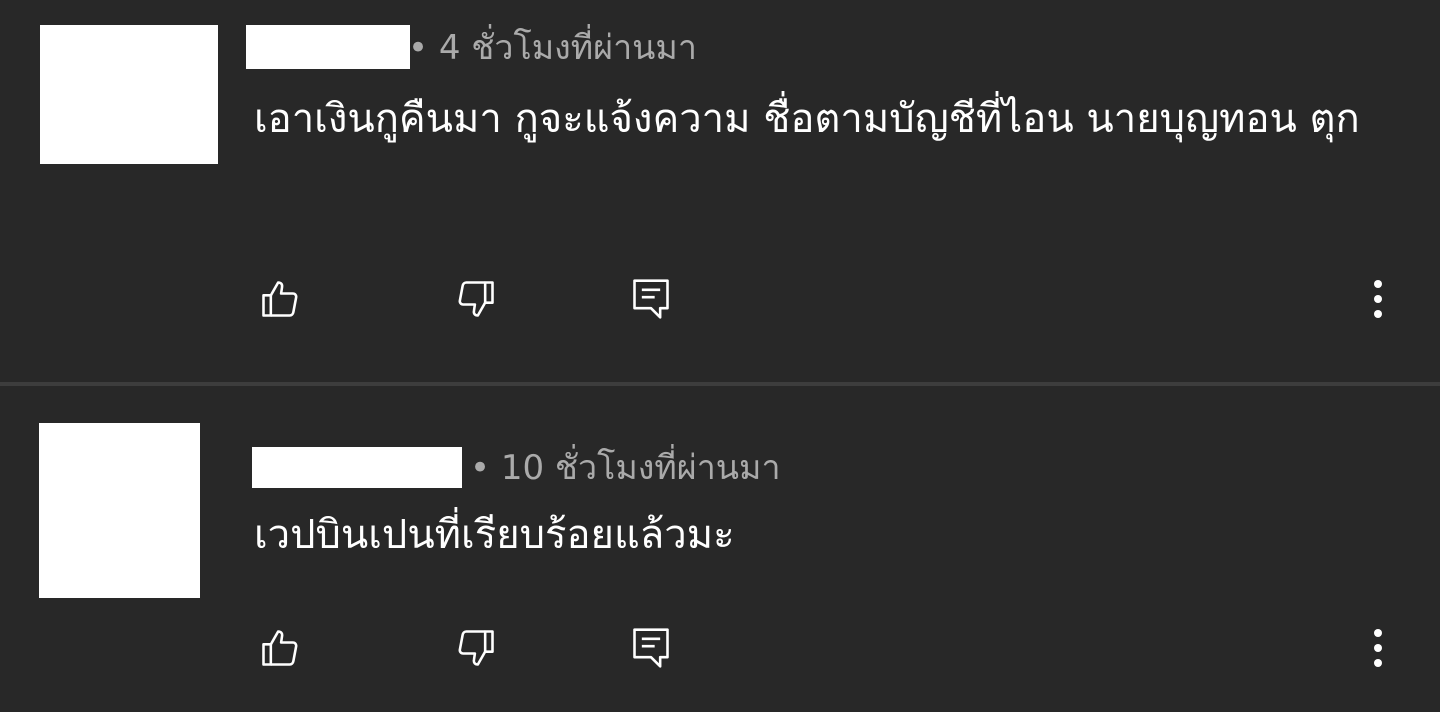 This screenshot has height=712, width=1440. What do you see at coordinates (552, 48) in the screenshot?
I see `comment-timestamp: • 4 ชั่วโมงที่ผ่านมา` at bounding box center [552, 48].